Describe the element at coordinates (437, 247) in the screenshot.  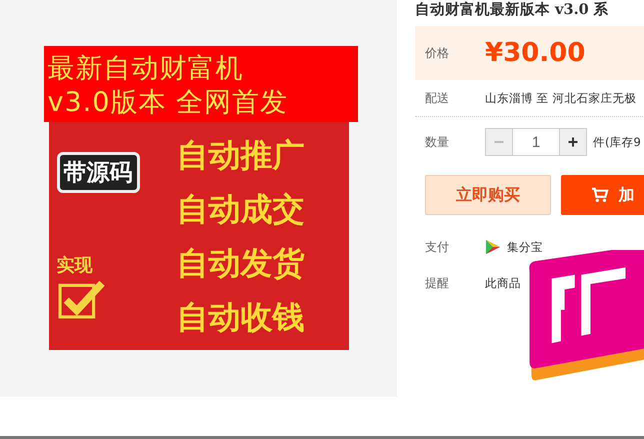
I see `payment-label: 支付` at that location.